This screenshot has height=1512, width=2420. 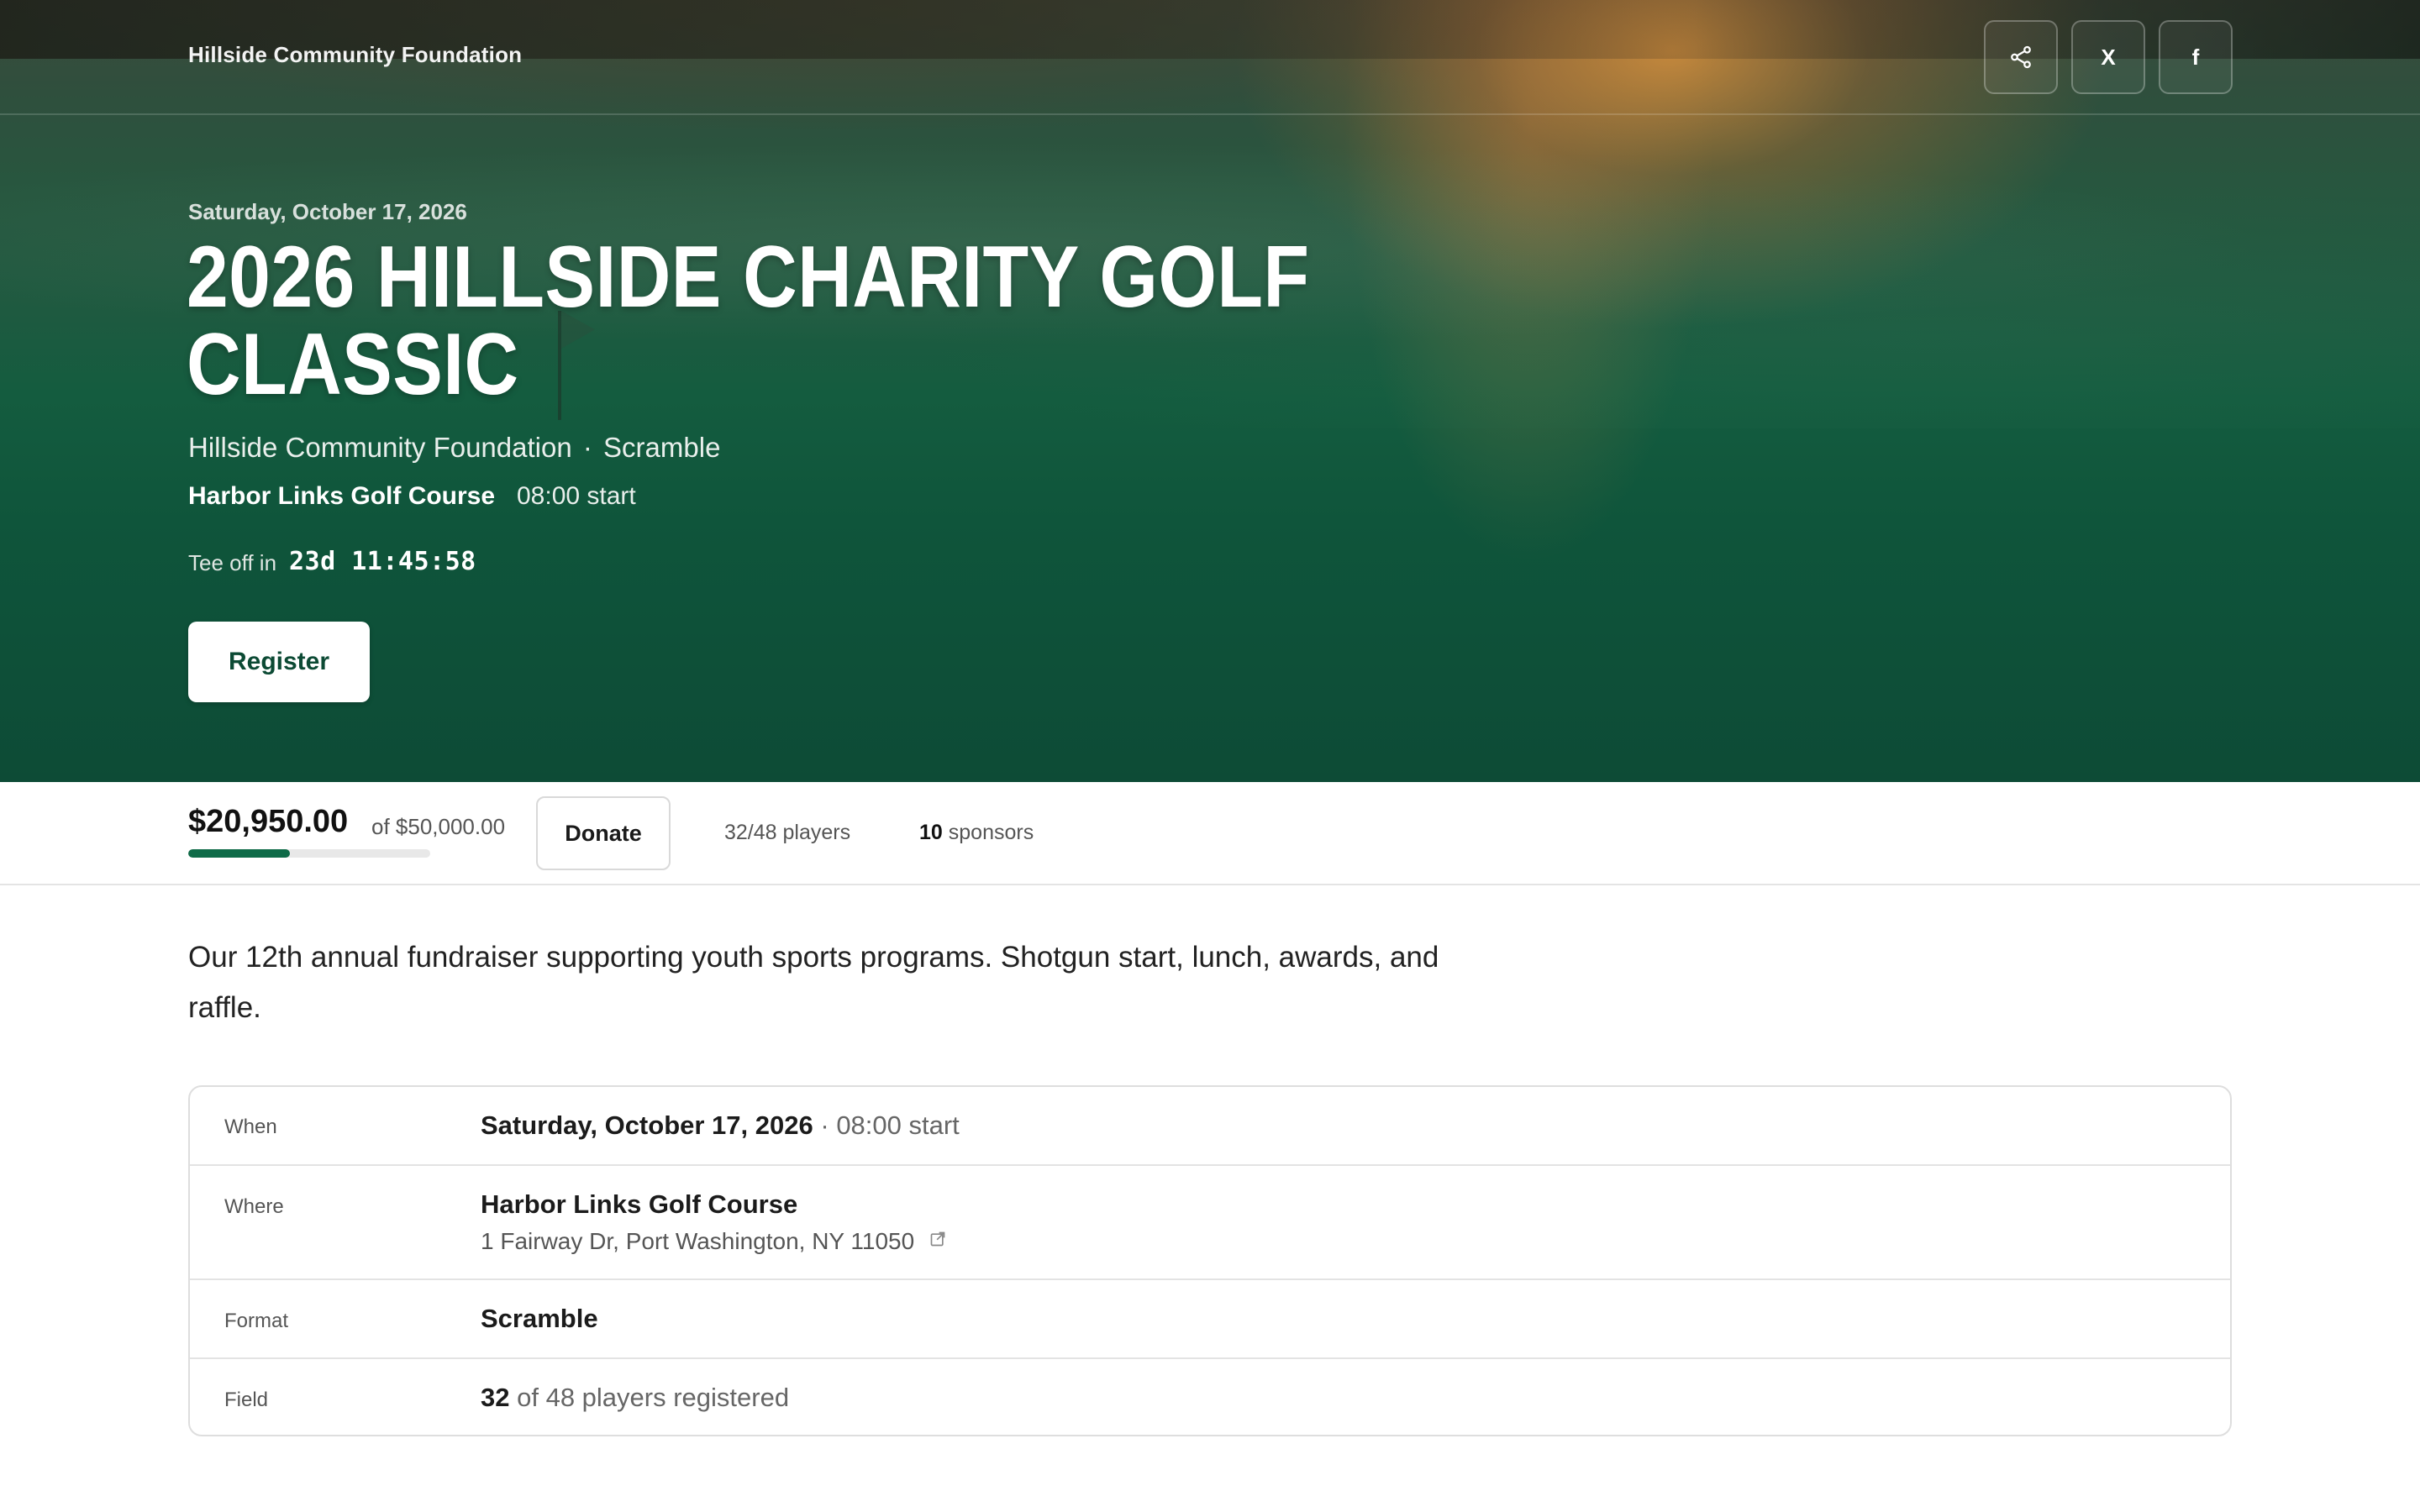 I want to click on sponsors-label: sponsors, so click(x=991, y=832).